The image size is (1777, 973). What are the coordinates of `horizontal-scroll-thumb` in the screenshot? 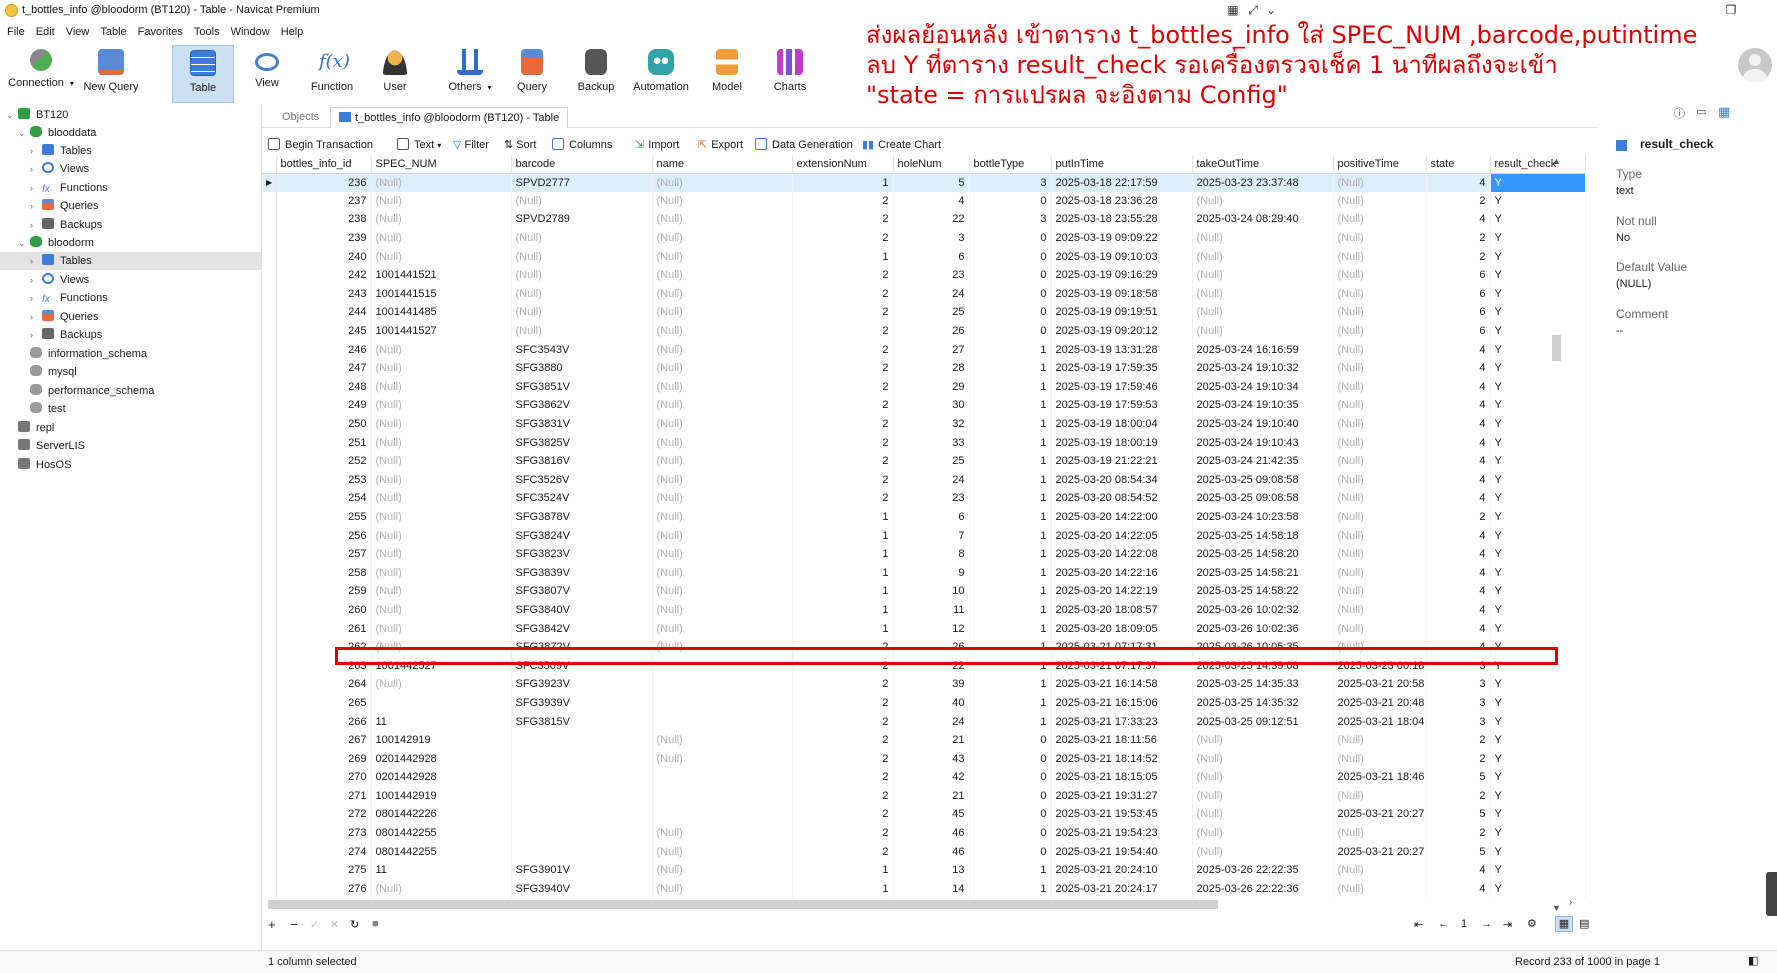 It's located at (743, 904).